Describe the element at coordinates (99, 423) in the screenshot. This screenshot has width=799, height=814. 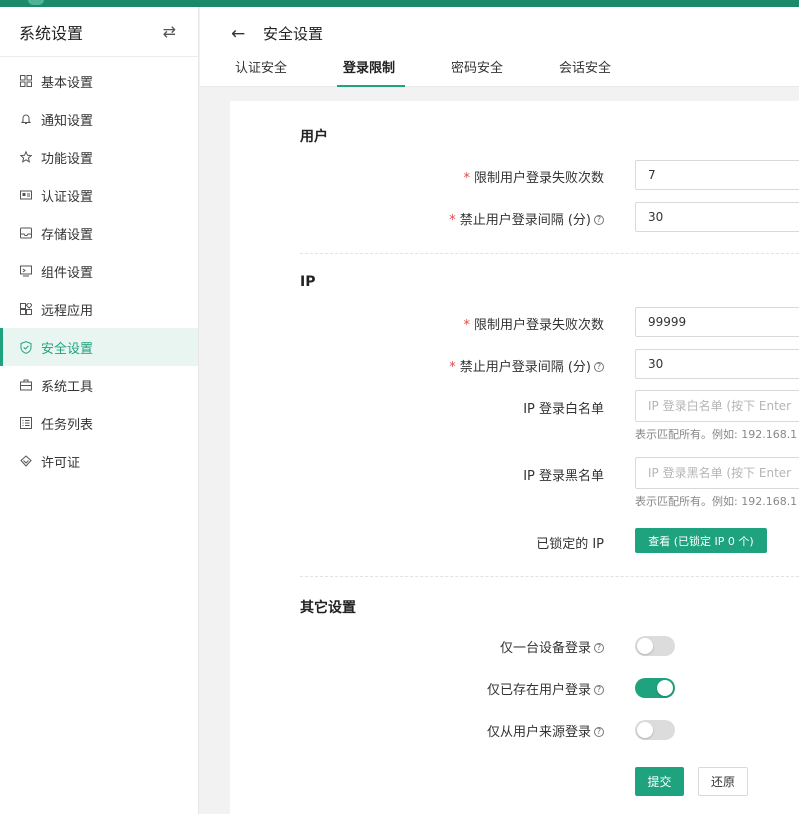
I see `sidebar-item-tasks: 任务列表` at that location.